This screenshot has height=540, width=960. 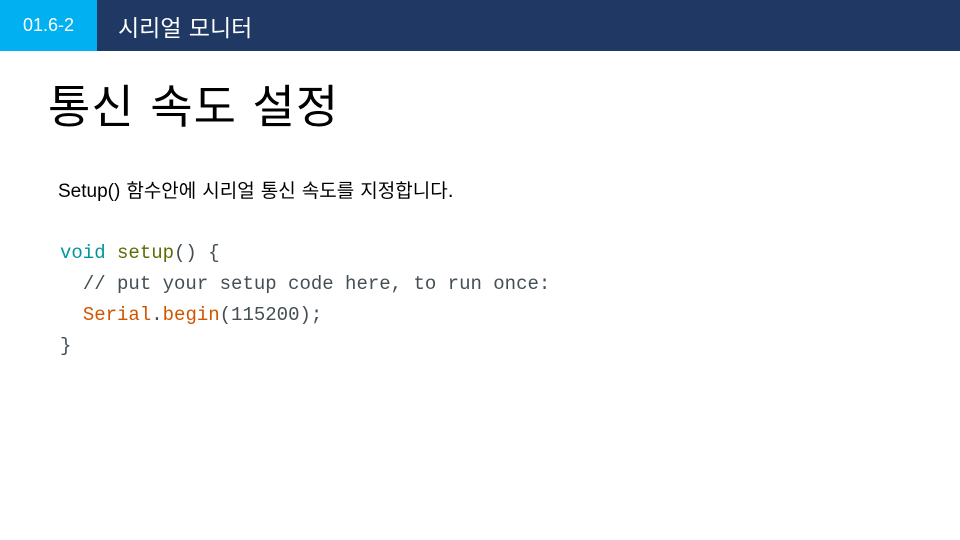 What do you see at coordinates (185, 28) in the screenshot?
I see `section-title: 시리얼 모니터` at bounding box center [185, 28].